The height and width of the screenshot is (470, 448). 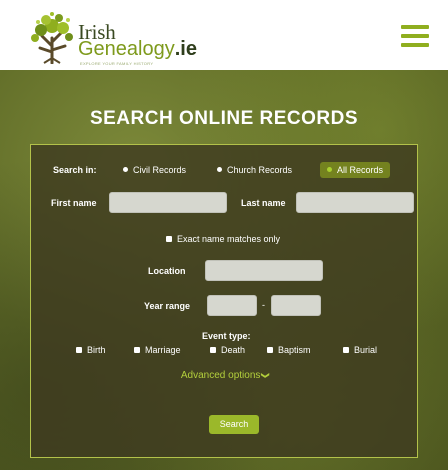 What do you see at coordinates (360, 170) in the screenshot?
I see `radio-all-label: All Records` at bounding box center [360, 170].